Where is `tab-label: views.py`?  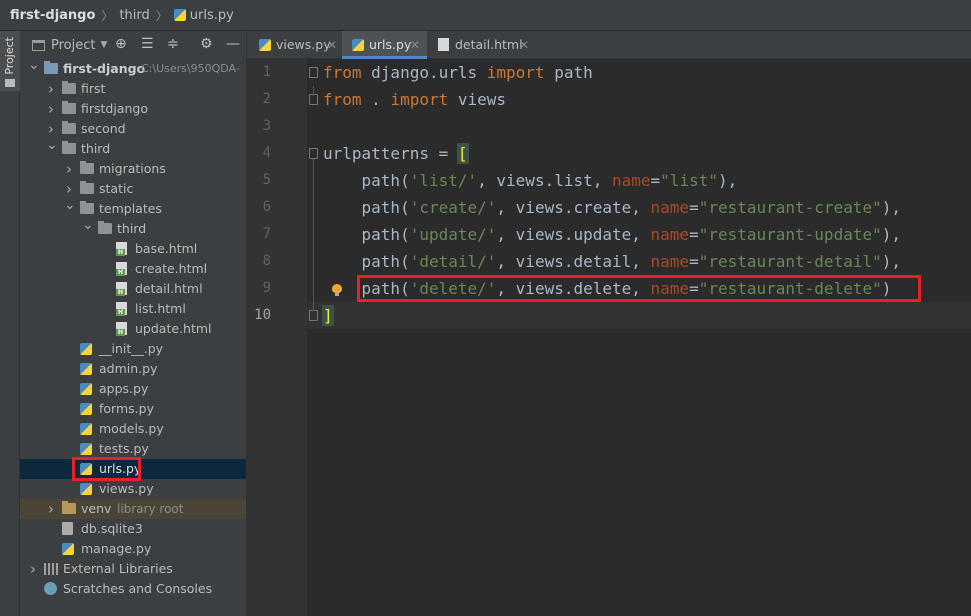 tab-label: views.py is located at coordinates (303, 44).